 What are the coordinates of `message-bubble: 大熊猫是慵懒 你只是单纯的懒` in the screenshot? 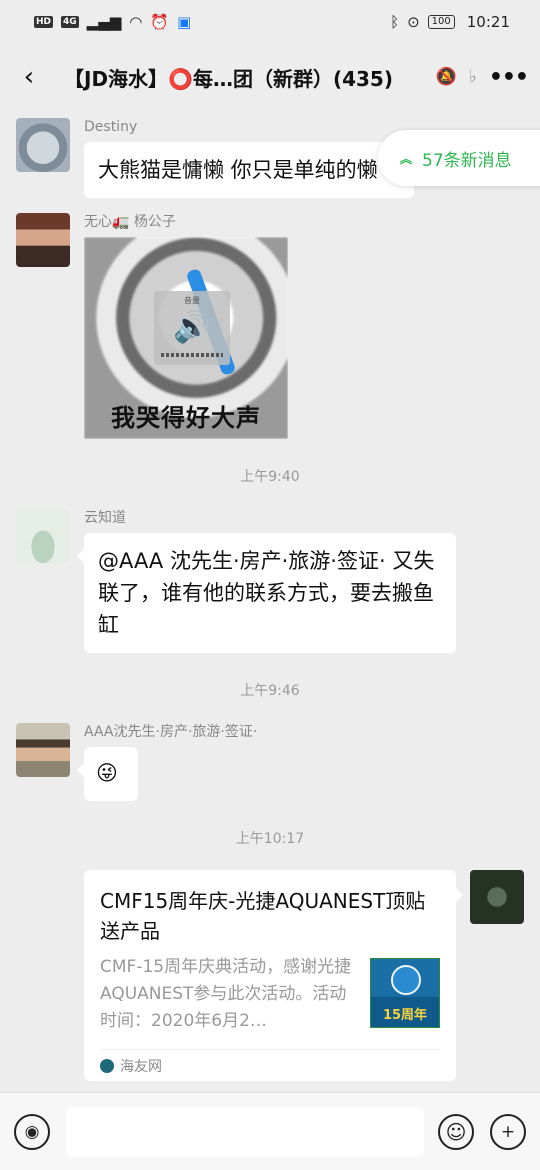 It's located at (249, 170).